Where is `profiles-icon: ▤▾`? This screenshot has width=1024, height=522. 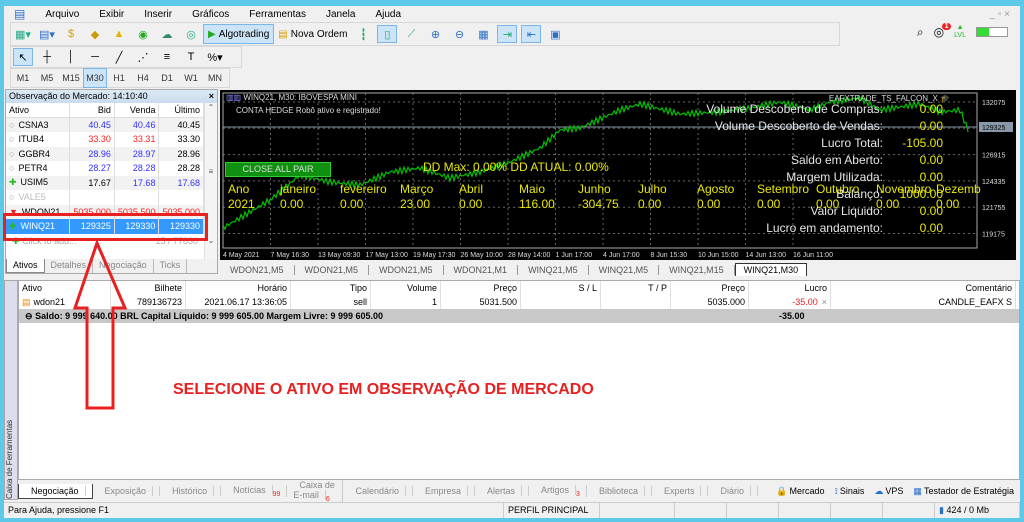 profiles-icon: ▤▾ is located at coordinates (47, 34).